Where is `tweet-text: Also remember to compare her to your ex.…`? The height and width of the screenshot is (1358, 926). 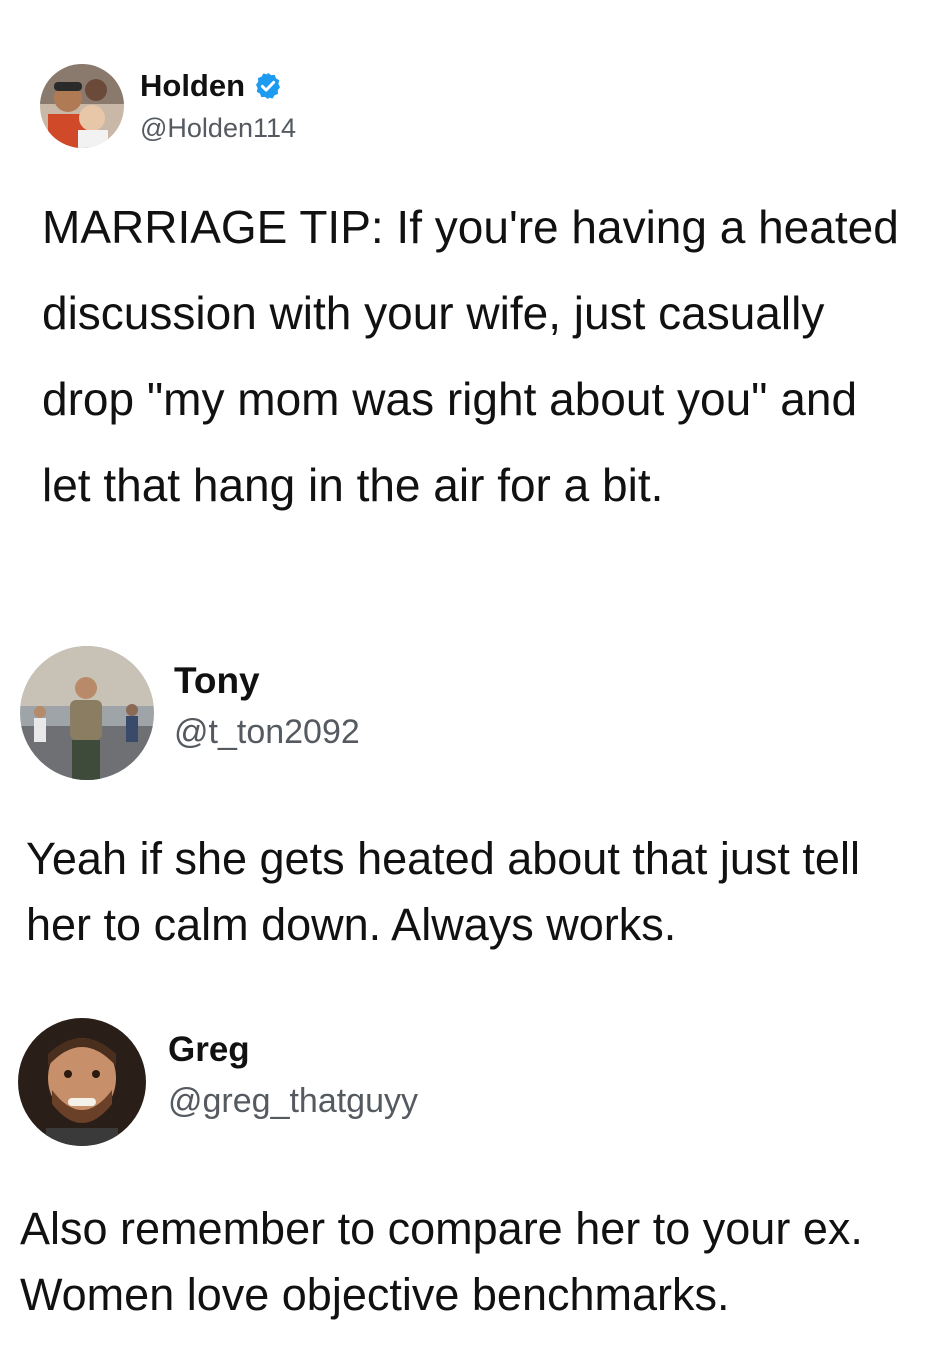 tweet-text: Also remember to compare her to your ex.… is located at coordinates (441, 1261).